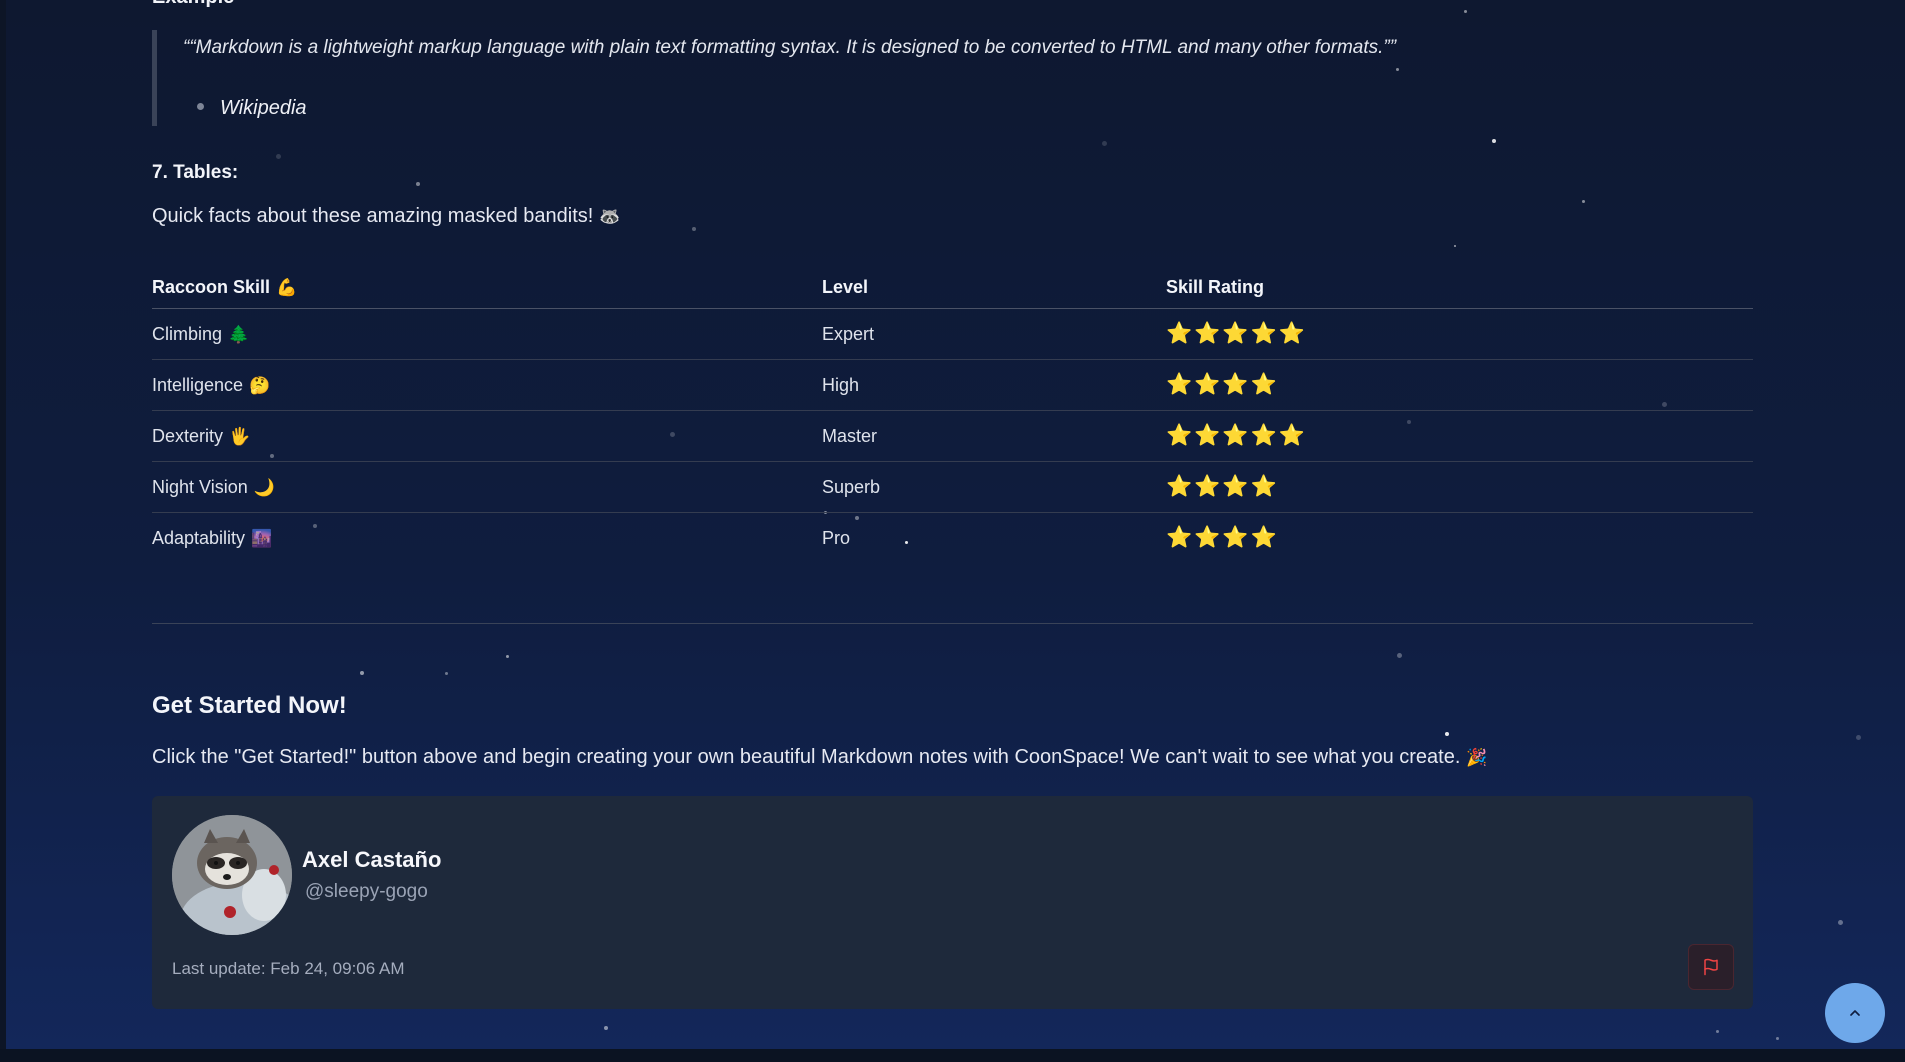  What do you see at coordinates (994, 334) in the screenshot?
I see `level-cell: Expert` at bounding box center [994, 334].